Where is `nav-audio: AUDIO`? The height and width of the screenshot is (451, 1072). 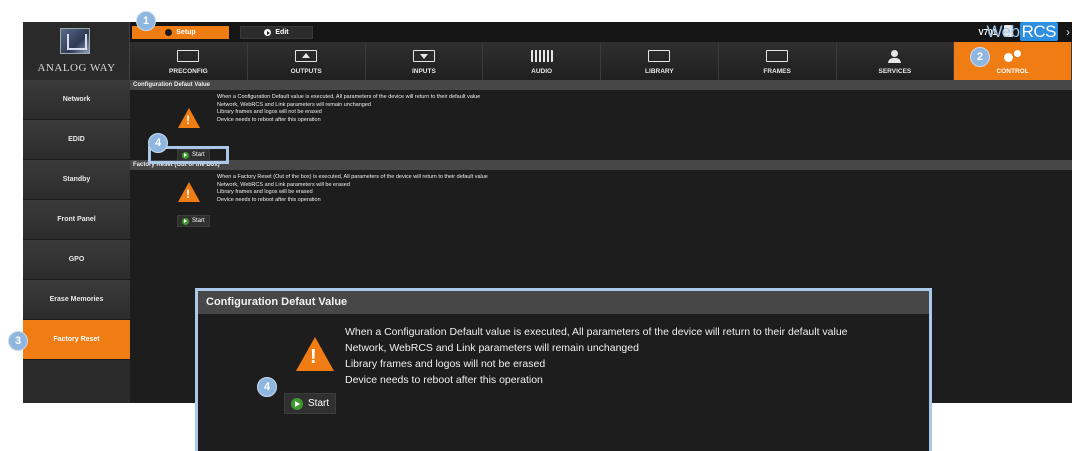 nav-audio: AUDIO is located at coordinates (542, 61).